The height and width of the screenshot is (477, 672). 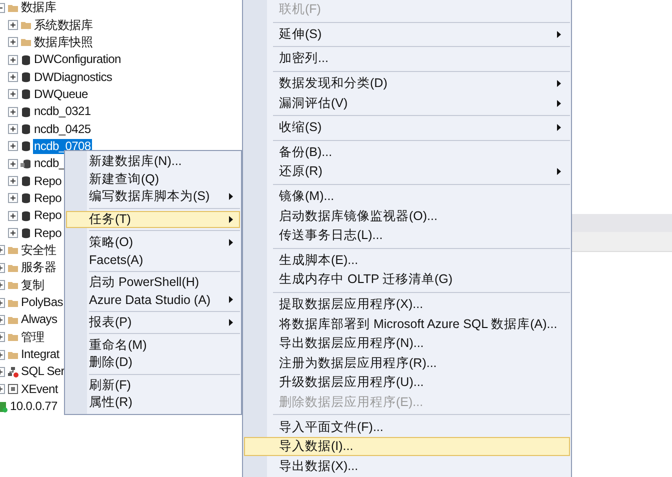 What do you see at coordinates (153, 403) in the screenshot?
I see `menu-item: 属性(R)` at bounding box center [153, 403].